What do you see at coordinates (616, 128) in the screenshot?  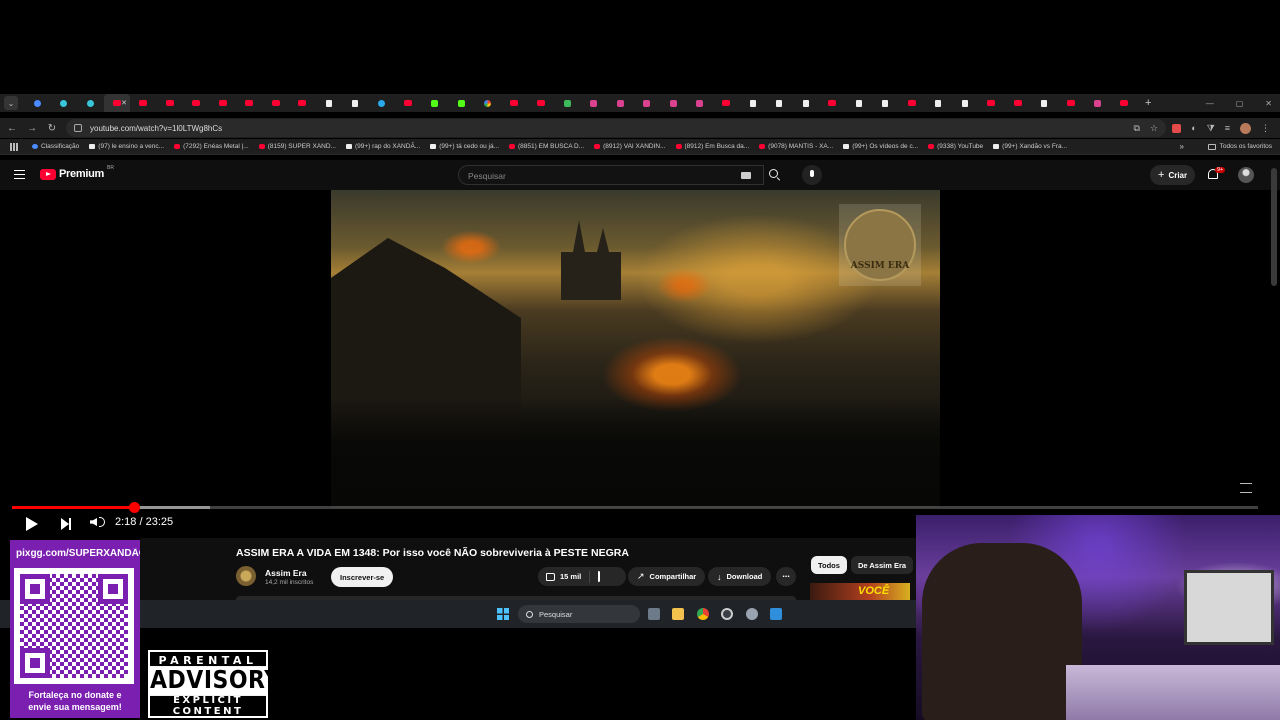 I see `address-bar: youtube.com/watch?v=1l0LTWg8hCs ⧉ ☆` at bounding box center [616, 128].